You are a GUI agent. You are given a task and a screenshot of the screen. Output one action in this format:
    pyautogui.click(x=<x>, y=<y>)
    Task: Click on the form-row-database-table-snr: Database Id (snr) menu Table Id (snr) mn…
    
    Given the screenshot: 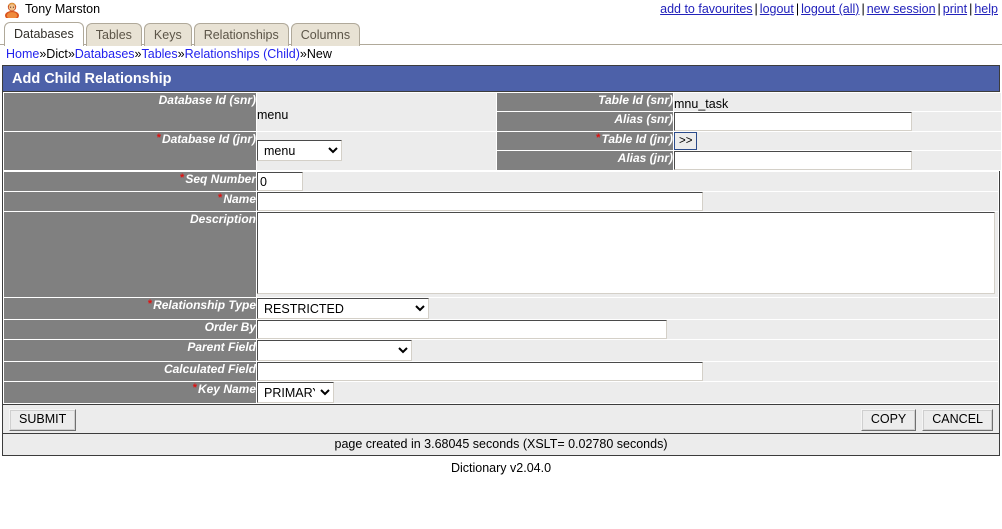 What is the action you would take?
    pyautogui.click(x=502, y=112)
    